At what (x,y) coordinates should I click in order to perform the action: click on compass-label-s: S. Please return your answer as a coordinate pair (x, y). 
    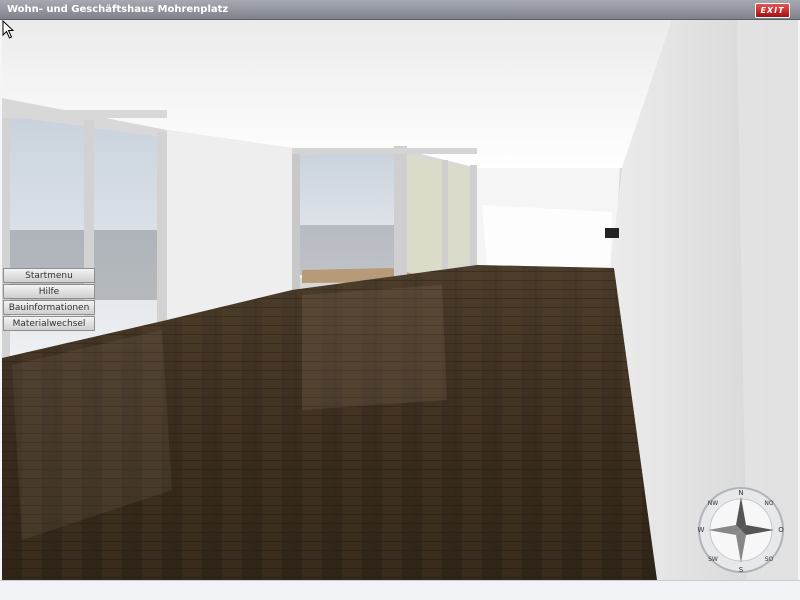
    Looking at the image, I should click on (741, 570).